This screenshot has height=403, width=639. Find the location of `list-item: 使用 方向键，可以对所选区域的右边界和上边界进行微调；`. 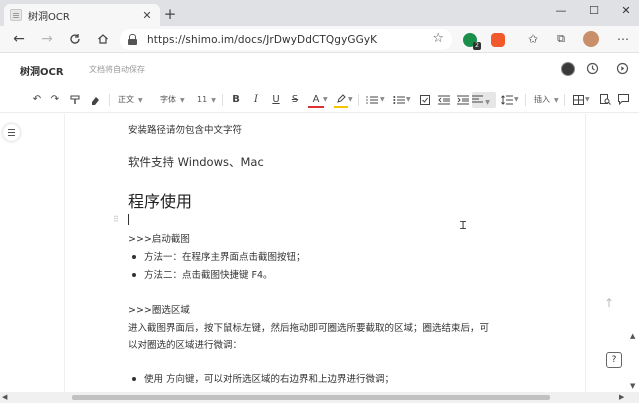

list-item: 使用 方向键，可以对所选区域的右边界和上边界进行微调； is located at coordinates (263, 378).